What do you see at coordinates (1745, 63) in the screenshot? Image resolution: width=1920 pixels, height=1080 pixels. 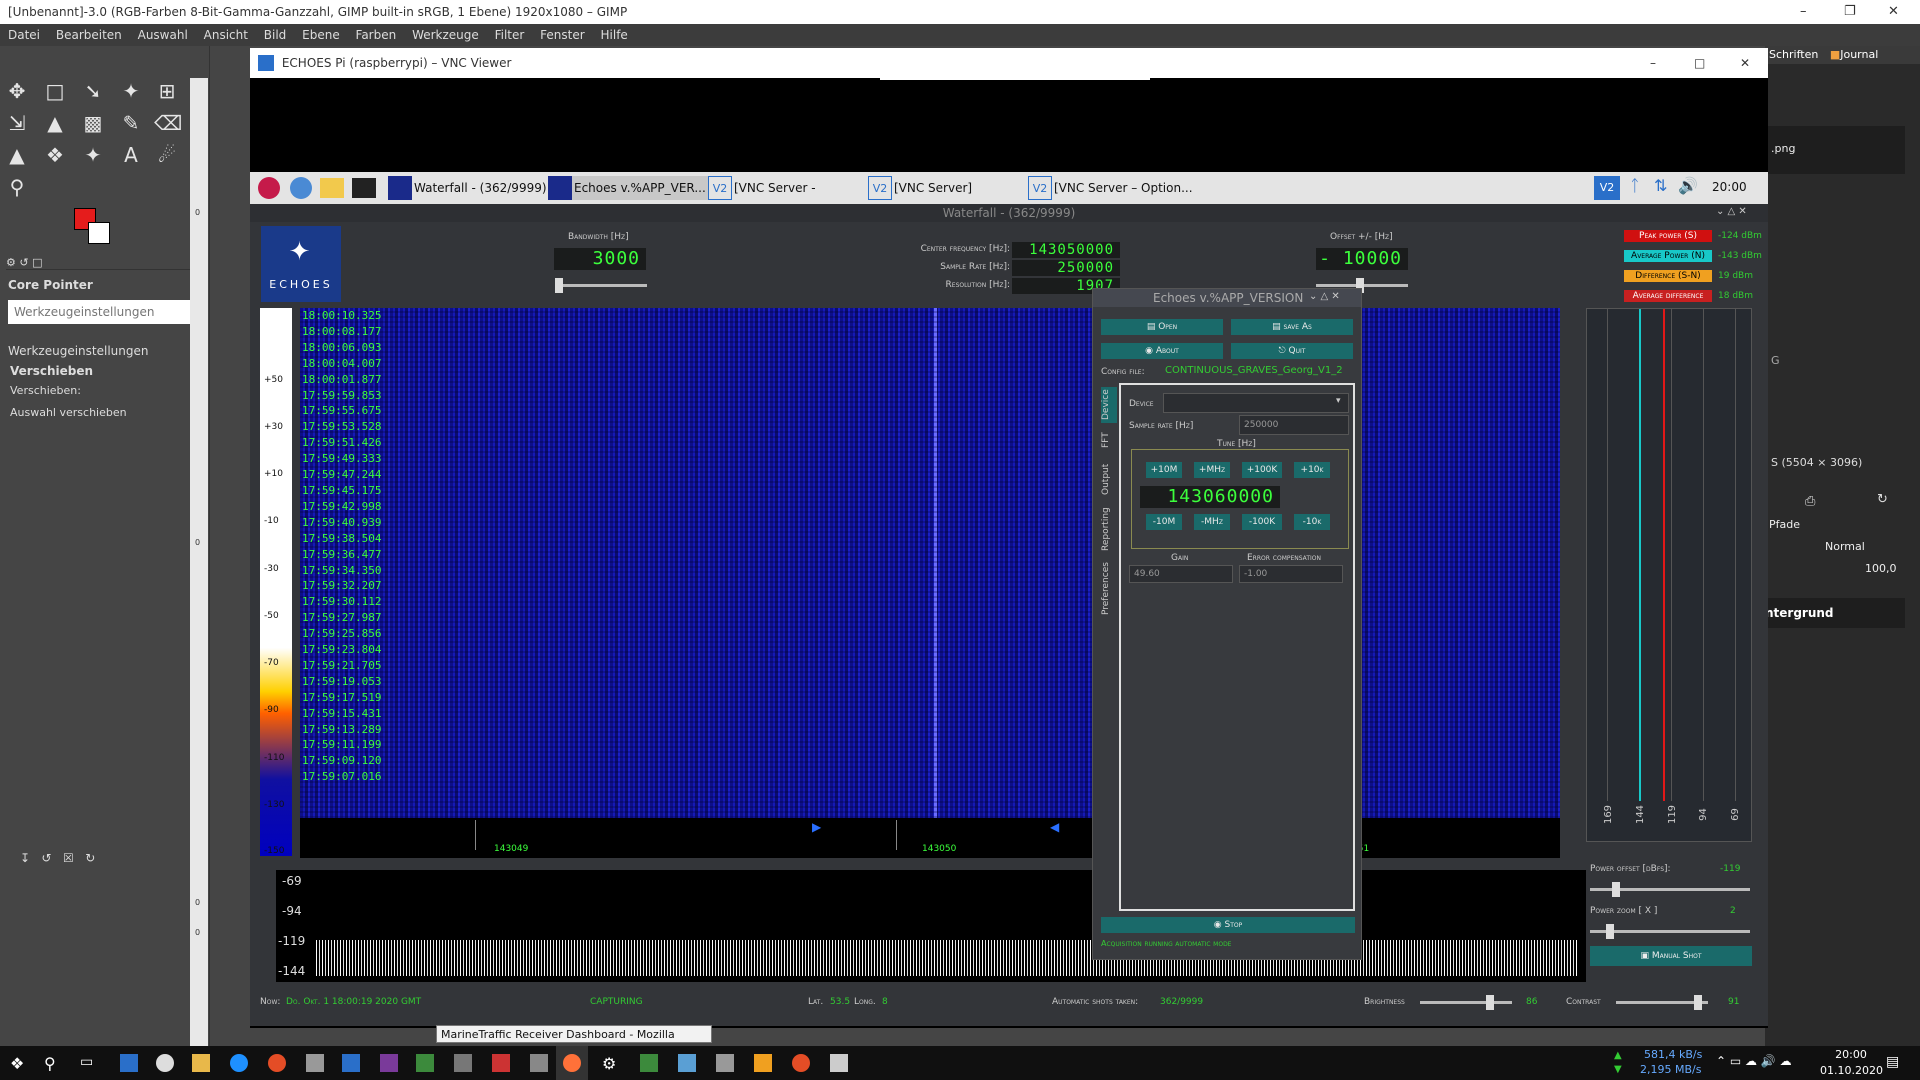 I see `vnc-close-icon: ✕` at bounding box center [1745, 63].